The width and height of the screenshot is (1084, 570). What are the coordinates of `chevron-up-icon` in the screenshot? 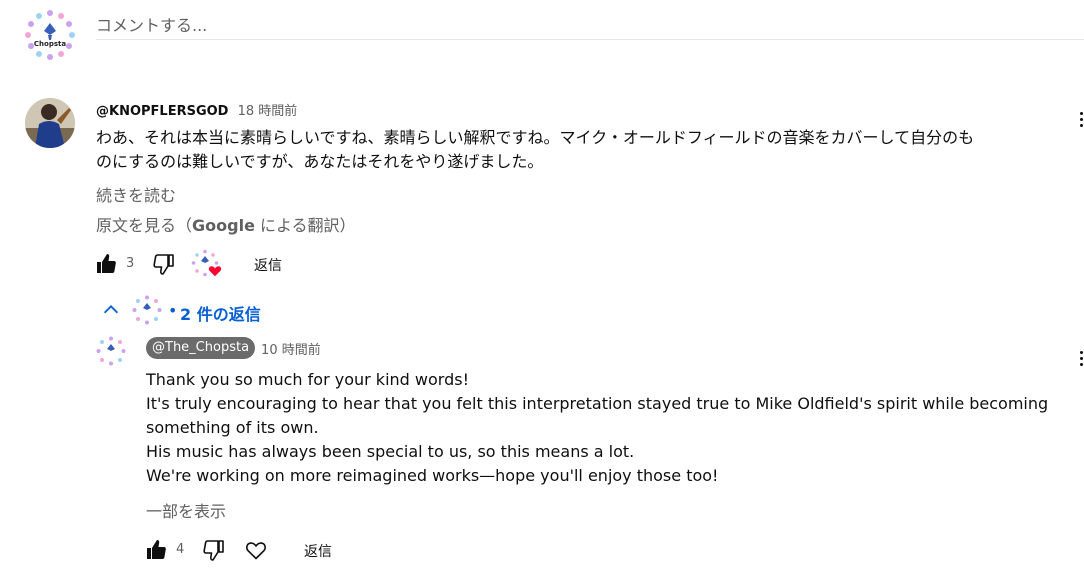 It's located at (111, 309).